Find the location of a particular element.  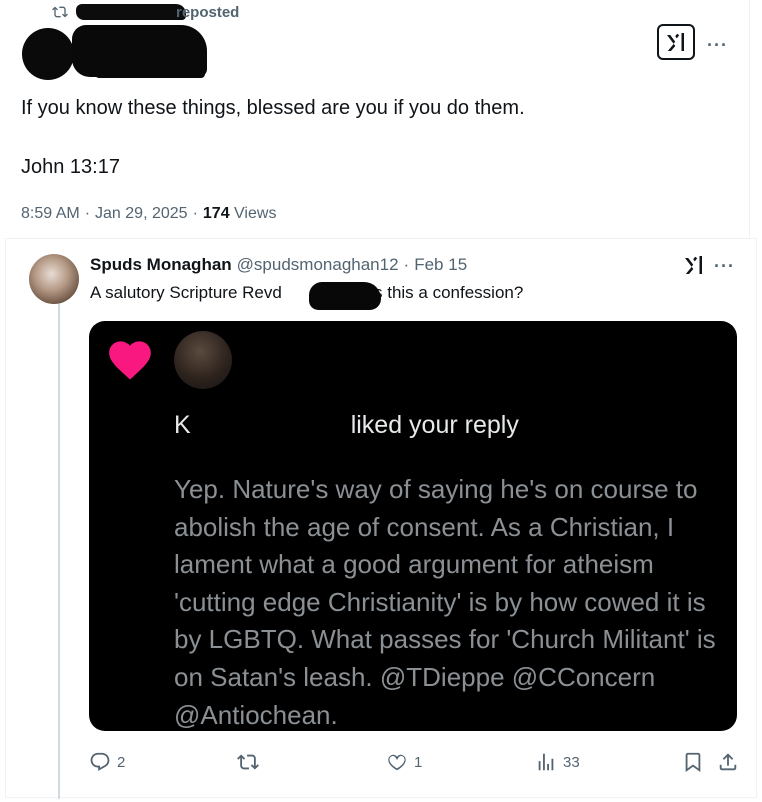

reply-text-after: Is this a confession? is located at coordinates (446, 292).